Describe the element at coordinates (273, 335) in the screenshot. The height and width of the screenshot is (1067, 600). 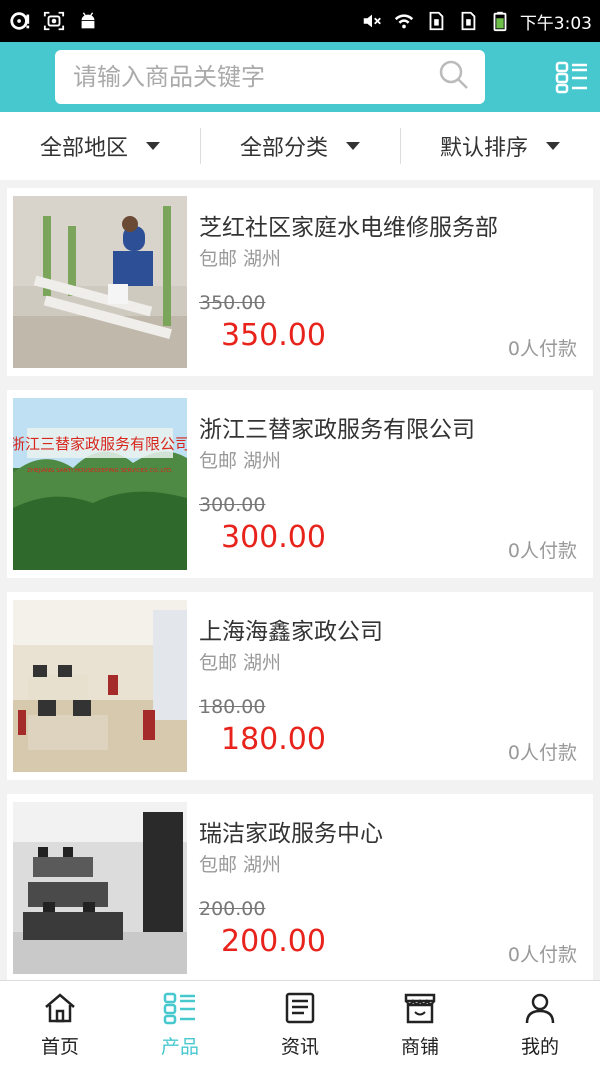
I see `product-price: 350.00` at that location.